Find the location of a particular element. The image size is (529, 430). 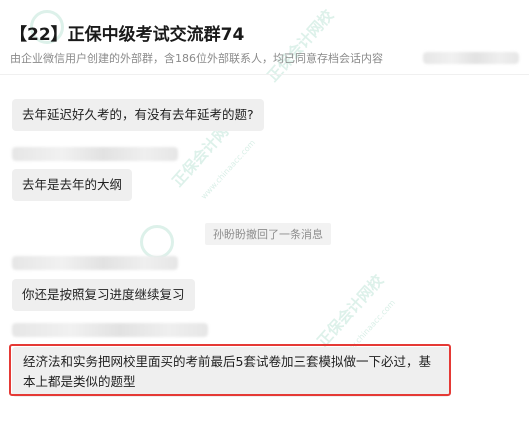

group-title: 【22】正保中级考试交流群74 is located at coordinates (127, 35).